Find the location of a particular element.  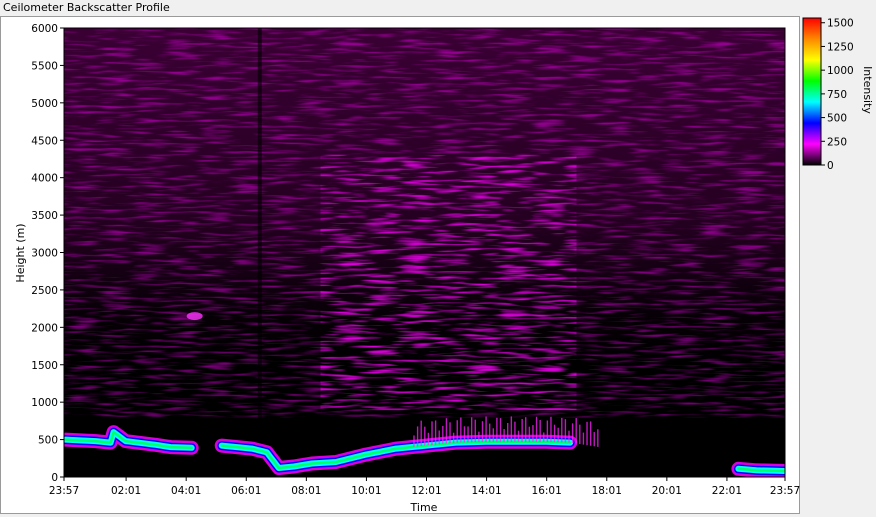

y-tick-label: 2000 is located at coordinates (44, 328).